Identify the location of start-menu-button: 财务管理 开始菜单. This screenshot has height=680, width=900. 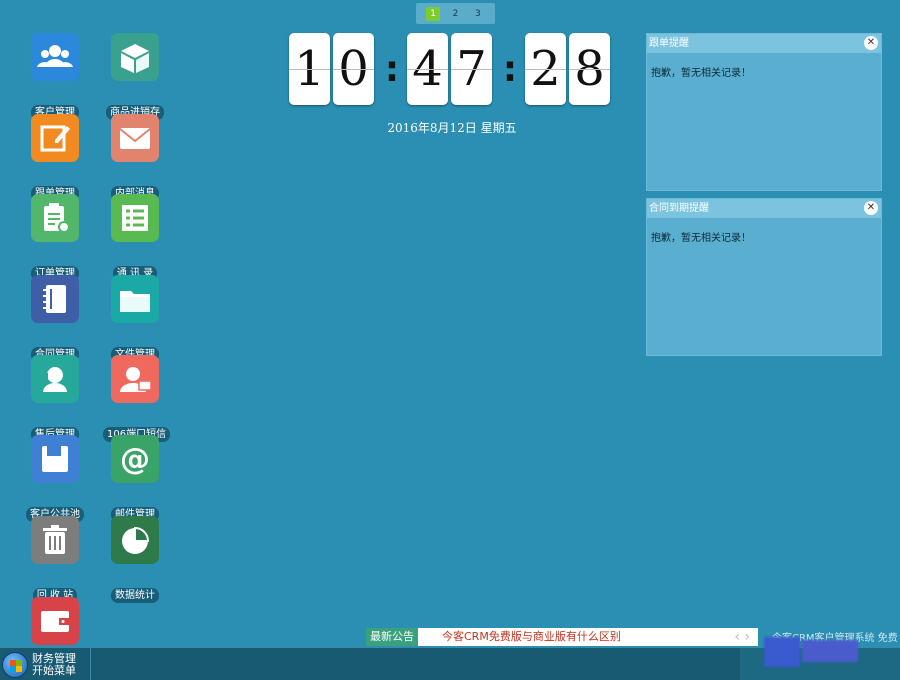
(46, 664).